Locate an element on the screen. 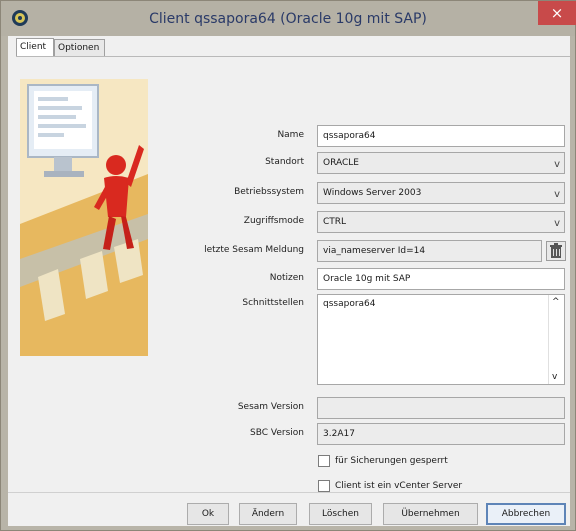  sbc-version-field: 3.2A17 is located at coordinates (441, 434).